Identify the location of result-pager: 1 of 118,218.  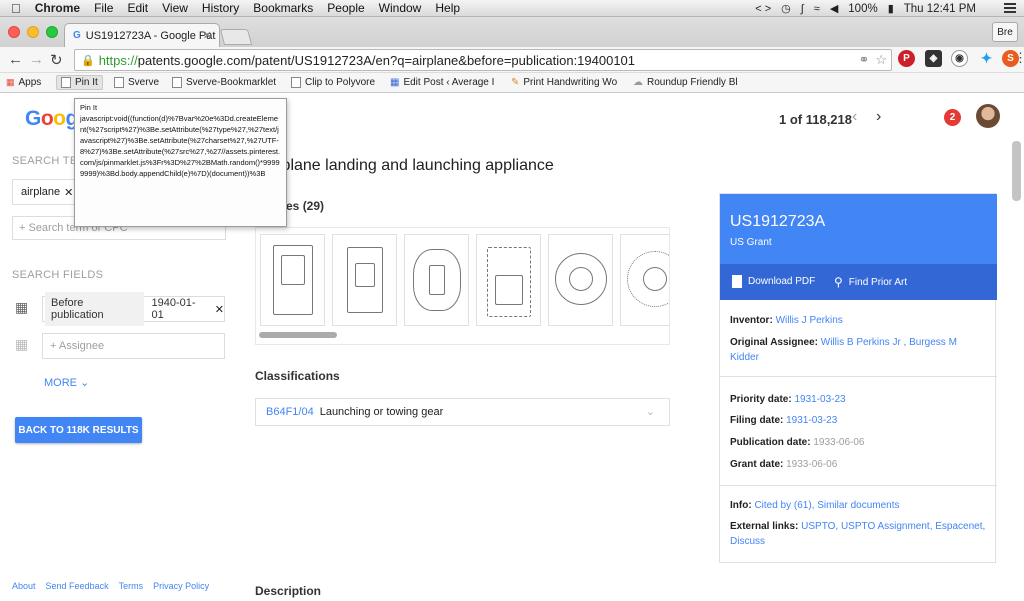
(815, 119).